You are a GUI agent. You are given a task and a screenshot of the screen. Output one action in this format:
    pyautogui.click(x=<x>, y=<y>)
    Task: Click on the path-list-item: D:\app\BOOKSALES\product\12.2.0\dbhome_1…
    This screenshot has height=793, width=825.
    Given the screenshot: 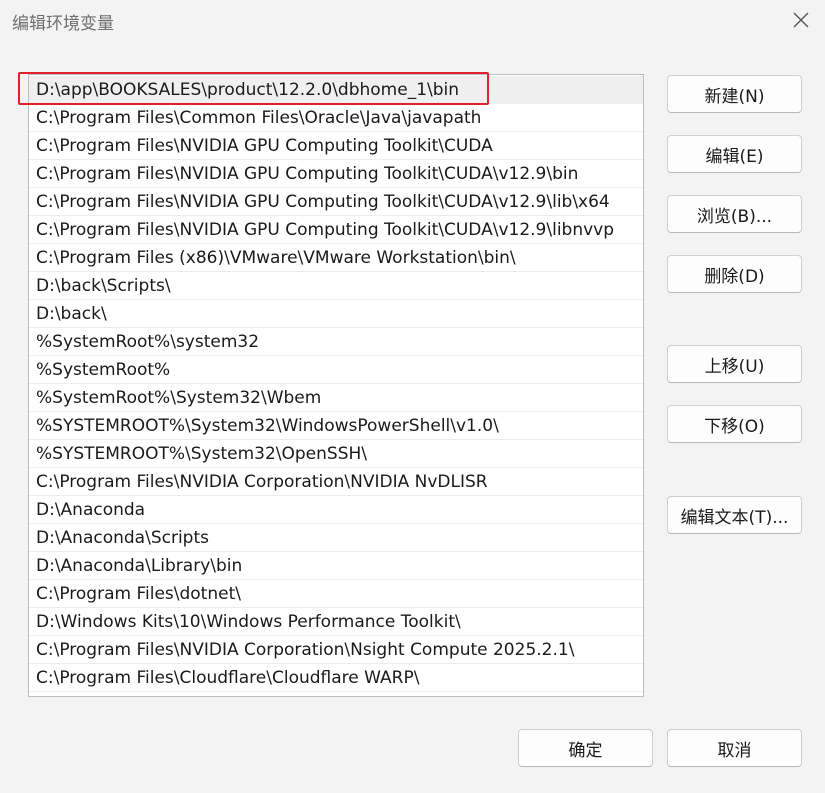 What is the action you would take?
    pyautogui.click(x=336, y=90)
    